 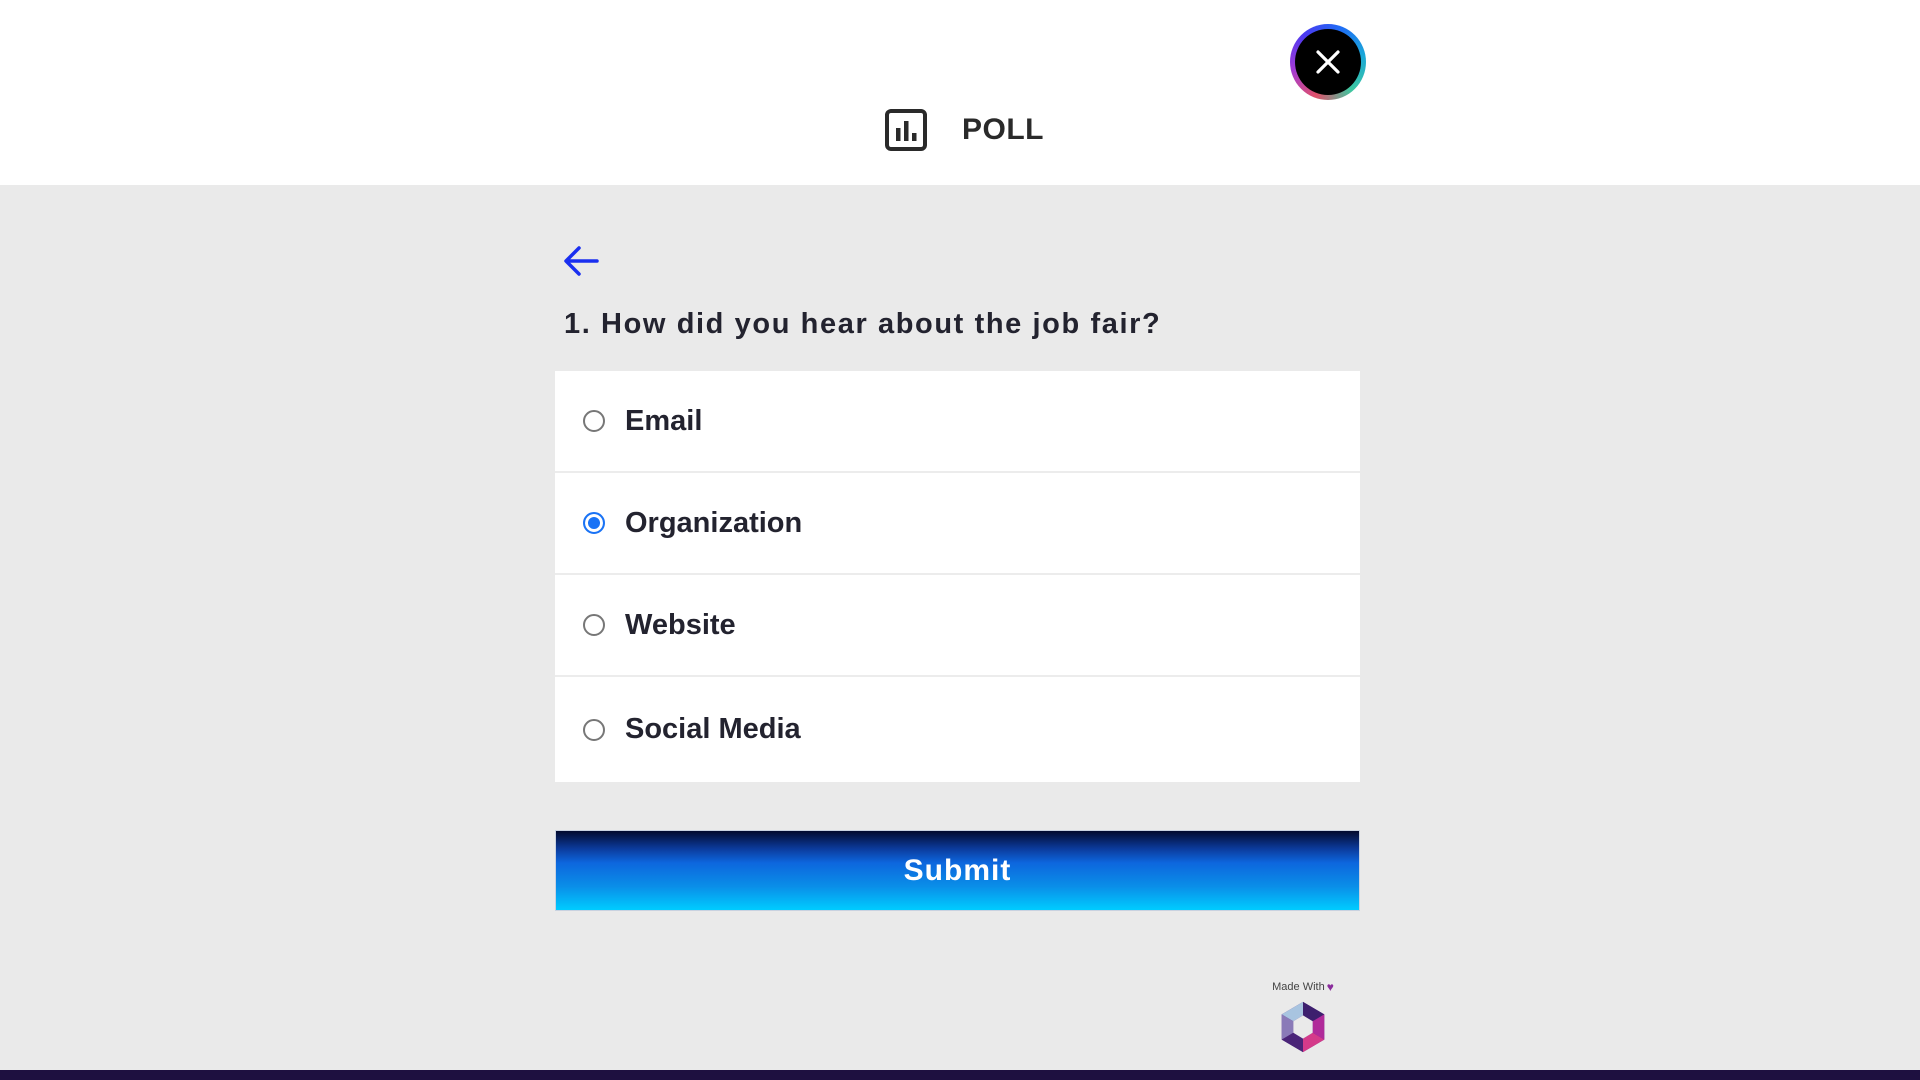 I want to click on poll-question: 1. How did you hear about the job fair?, so click(x=863, y=324).